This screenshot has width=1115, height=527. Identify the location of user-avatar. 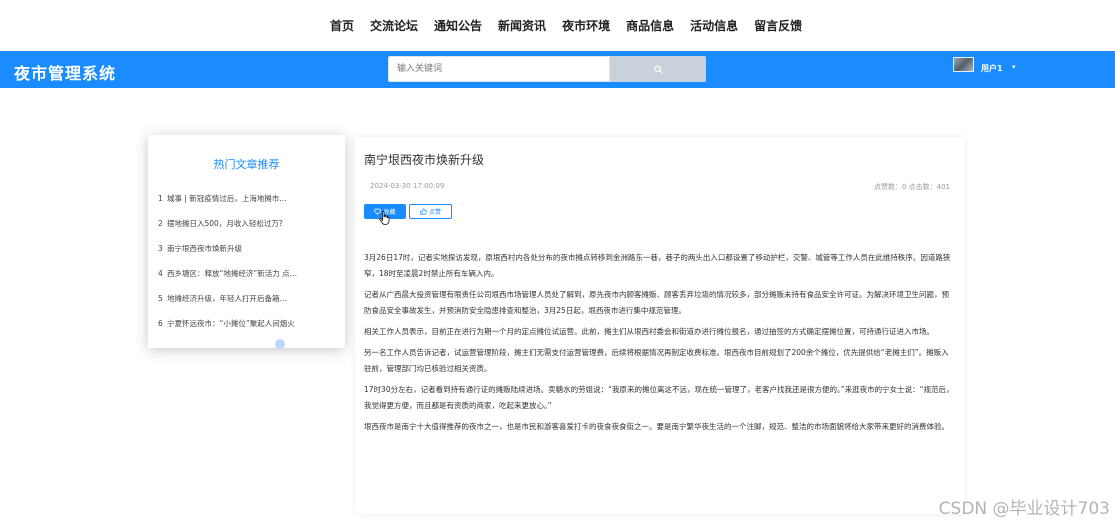
(963, 64).